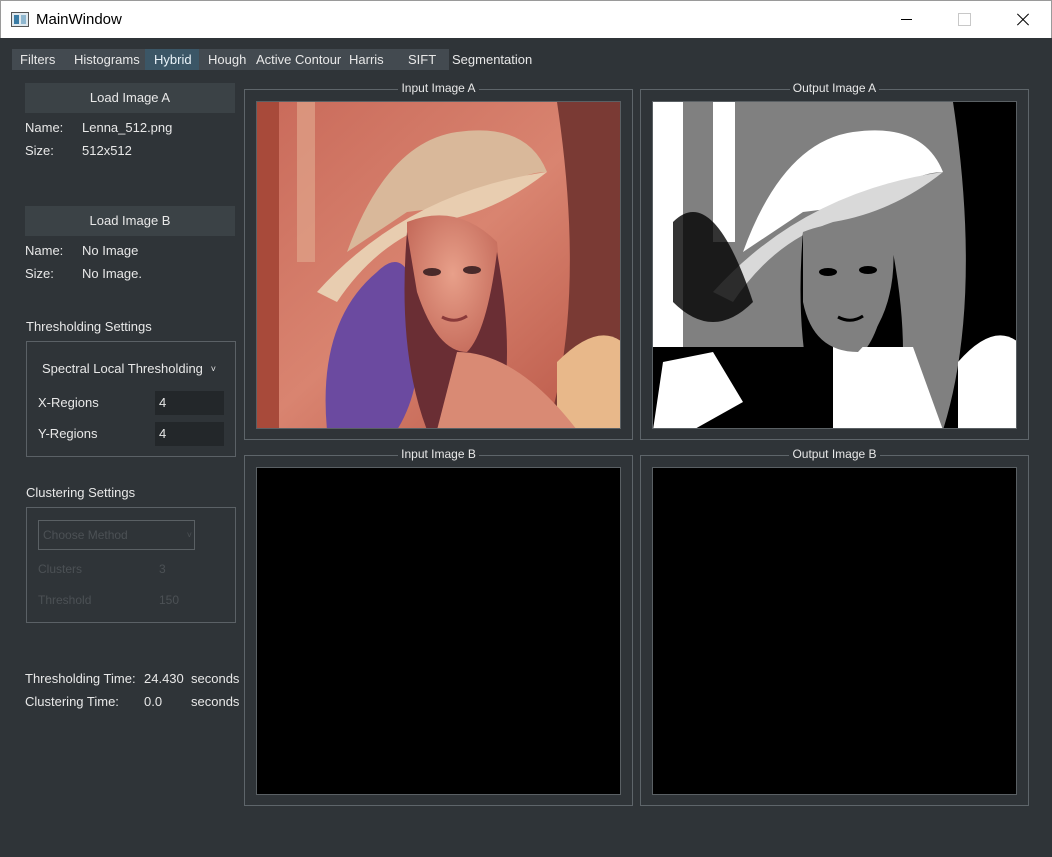  What do you see at coordinates (68, 402) in the screenshot?
I see `x-regions-label: X-Regions` at bounding box center [68, 402].